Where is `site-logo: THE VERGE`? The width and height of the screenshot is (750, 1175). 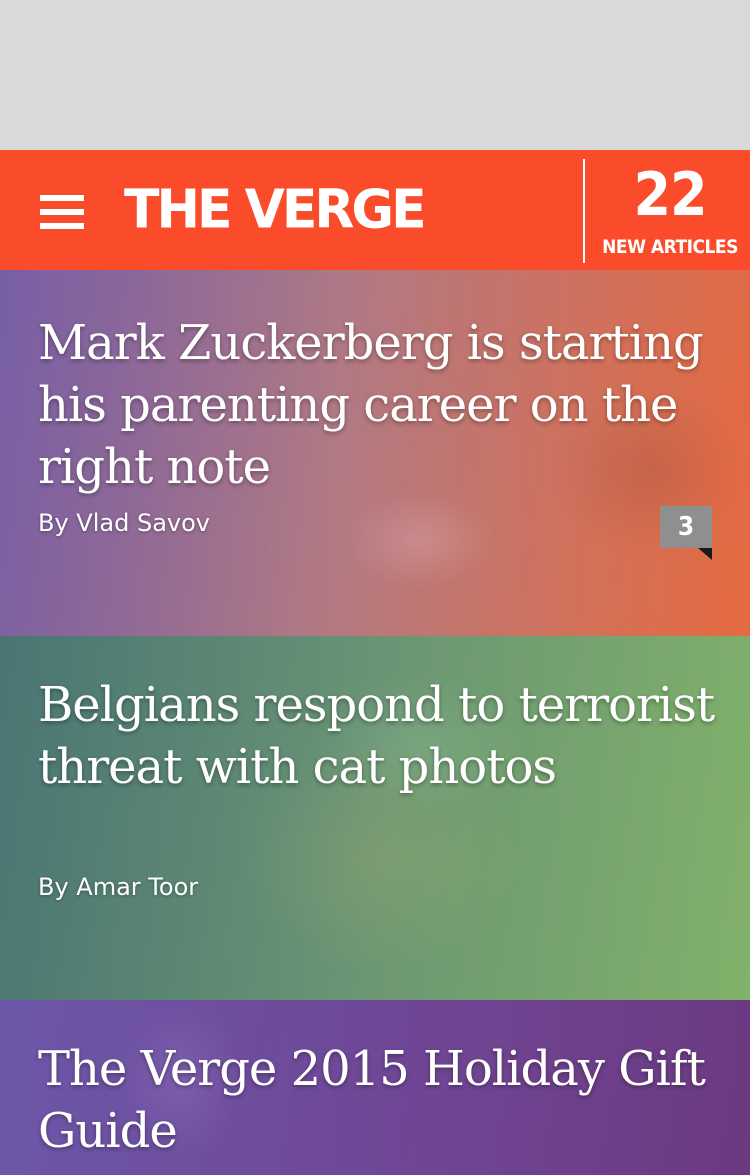
site-logo: THE VERGE is located at coordinates (275, 209).